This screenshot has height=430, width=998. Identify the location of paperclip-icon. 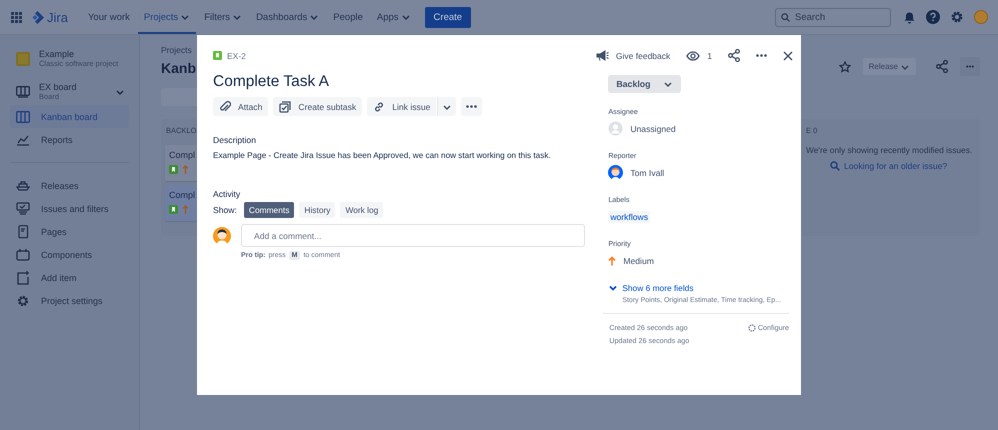
(225, 106).